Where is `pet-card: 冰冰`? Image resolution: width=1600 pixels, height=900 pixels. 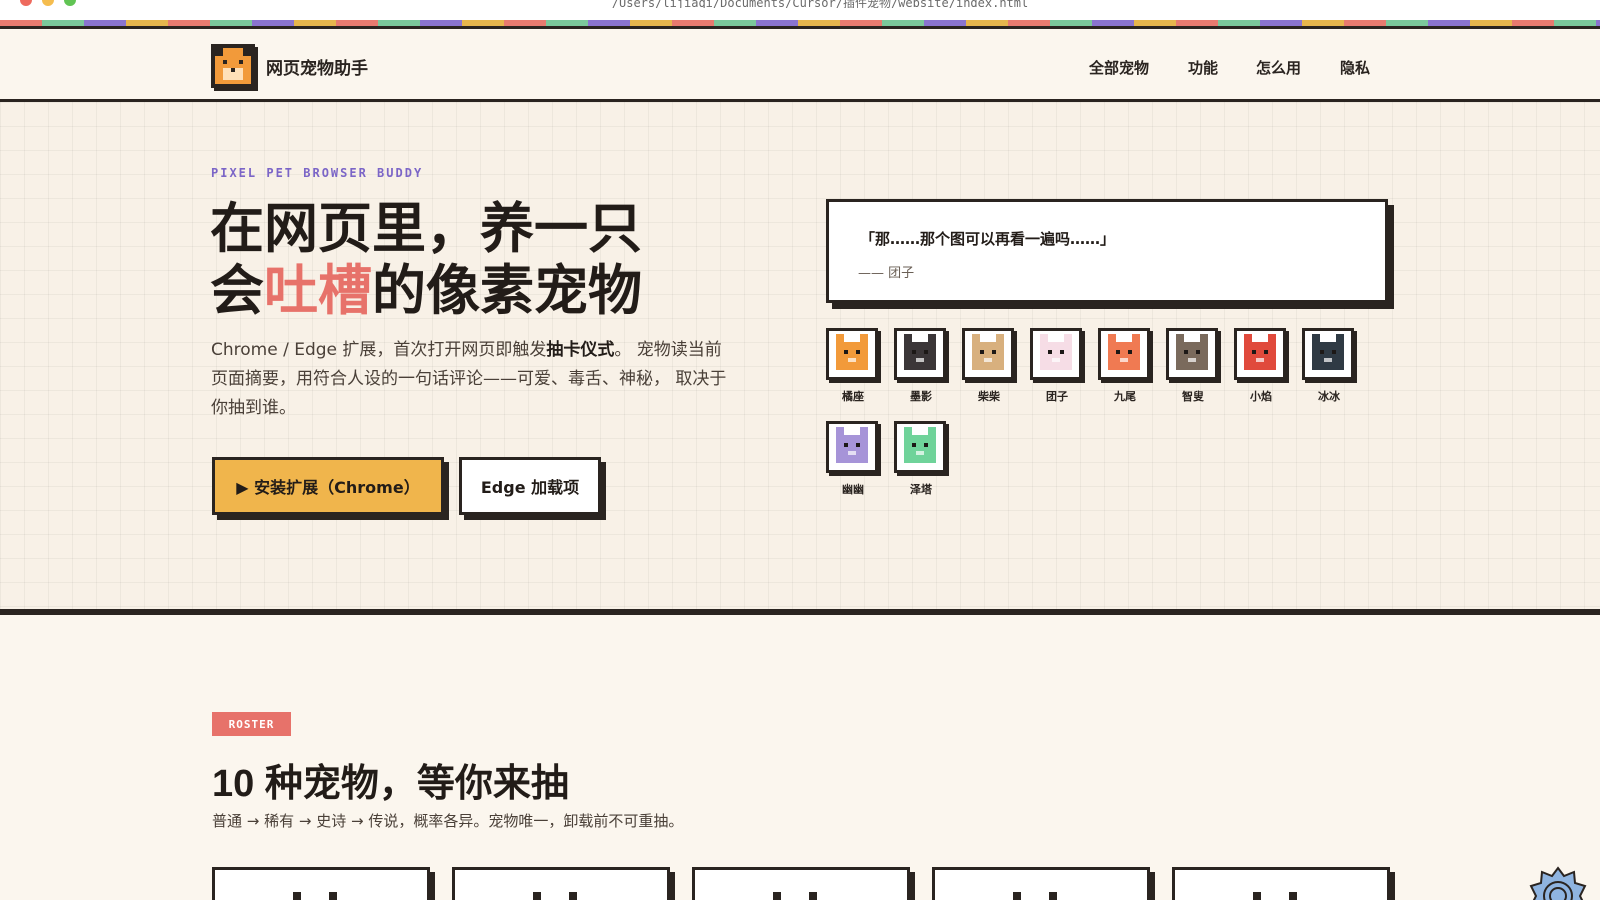 pet-card: 冰冰 is located at coordinates (1329, 366).